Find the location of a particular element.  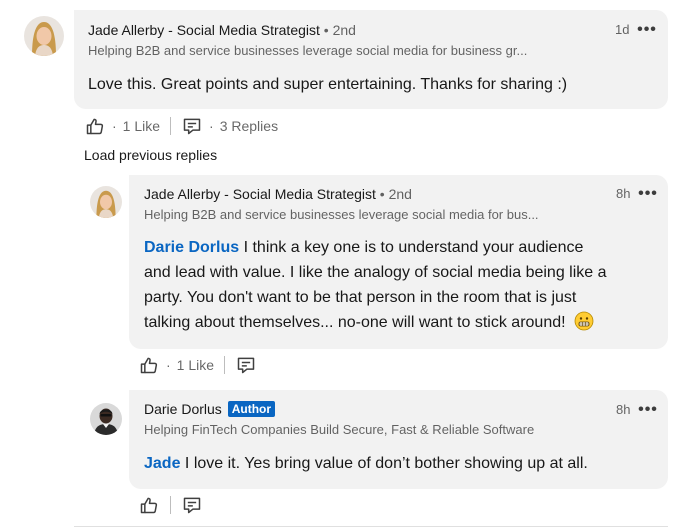

author-name: Darie Dorlus is located at coordinates (183, 409).